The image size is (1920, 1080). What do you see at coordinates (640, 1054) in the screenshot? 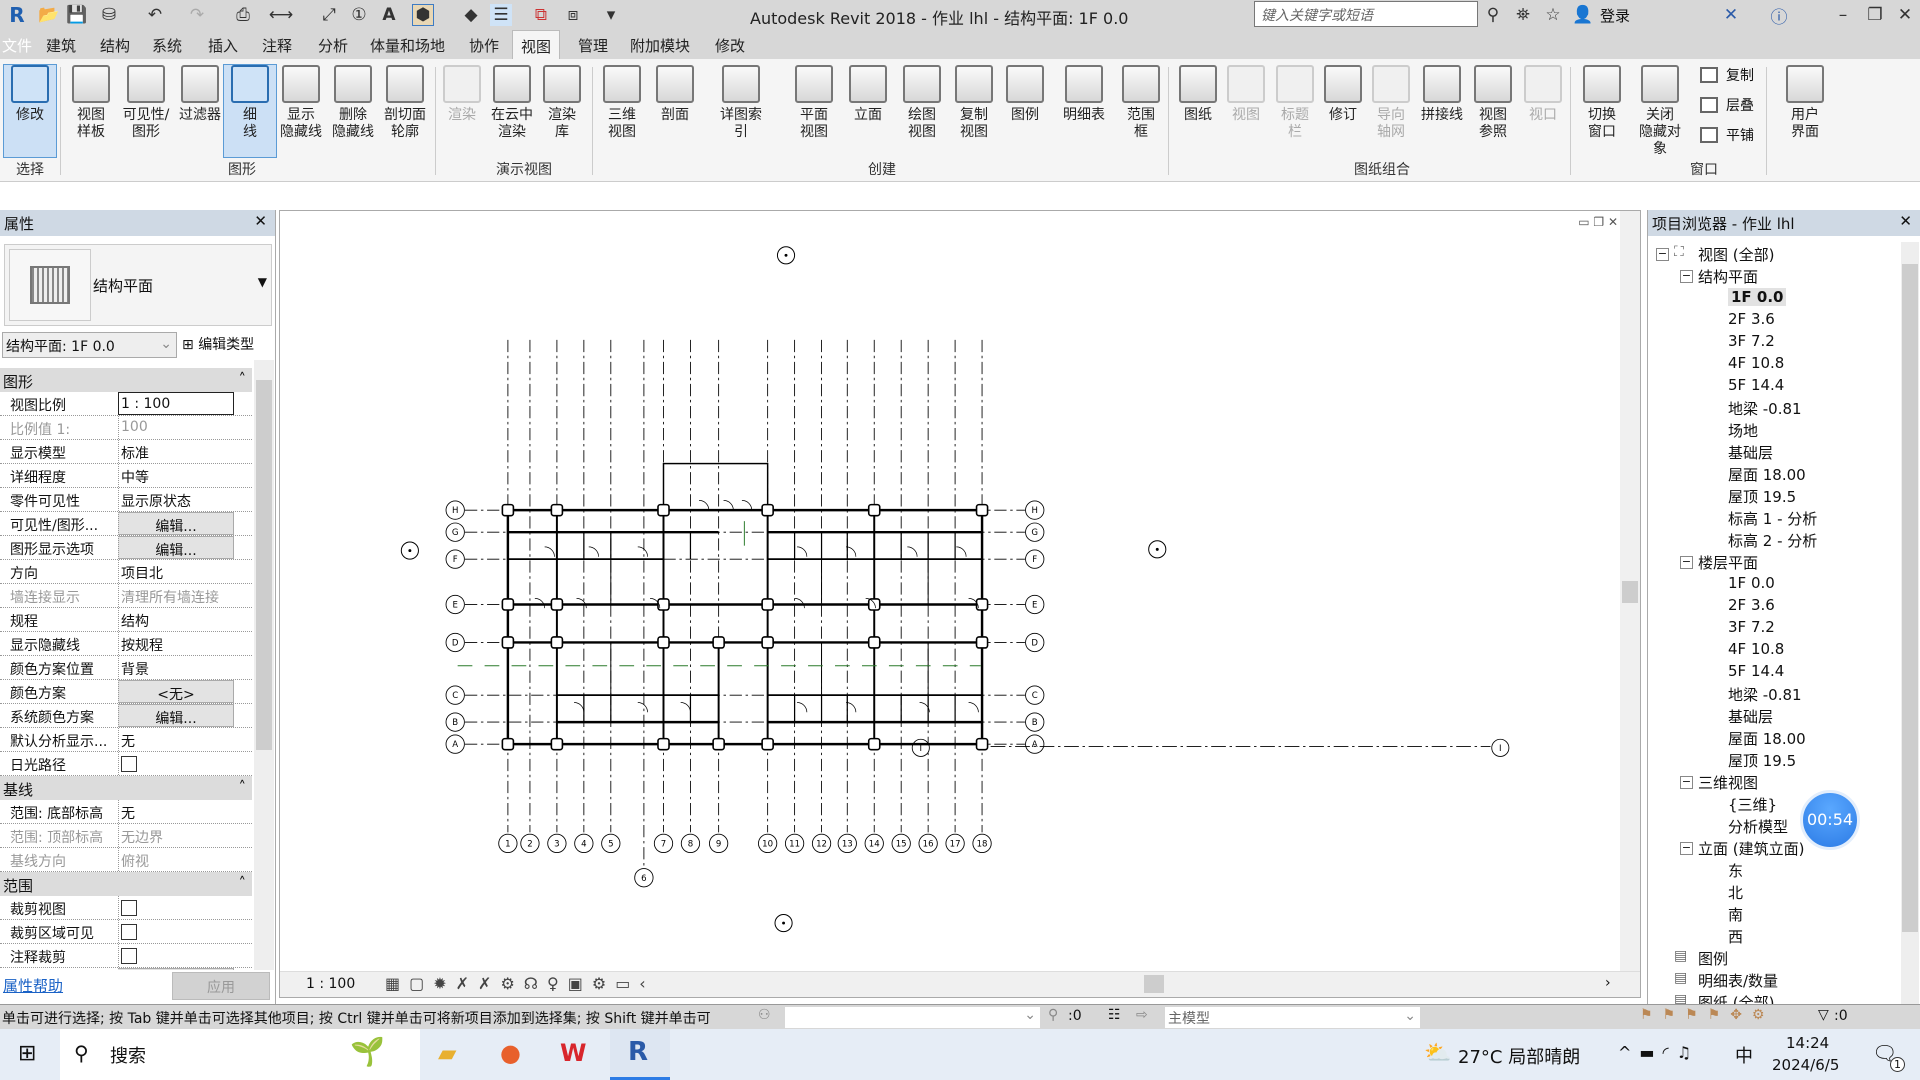
I see `revit-taskbar-button: R` at bounding box center [640, 1054].